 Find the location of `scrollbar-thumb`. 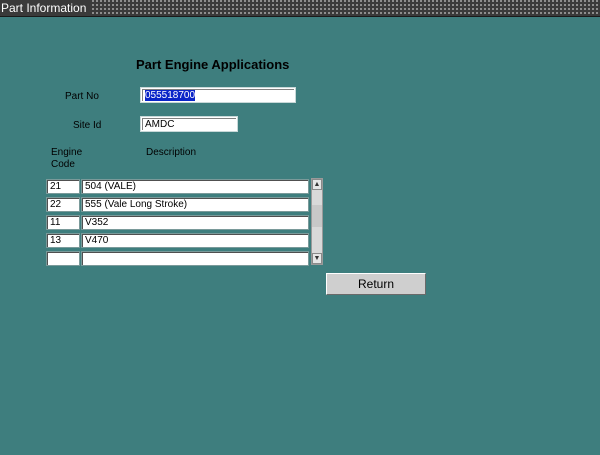

scrollbar-thumb is located at coordinates (317, 216).